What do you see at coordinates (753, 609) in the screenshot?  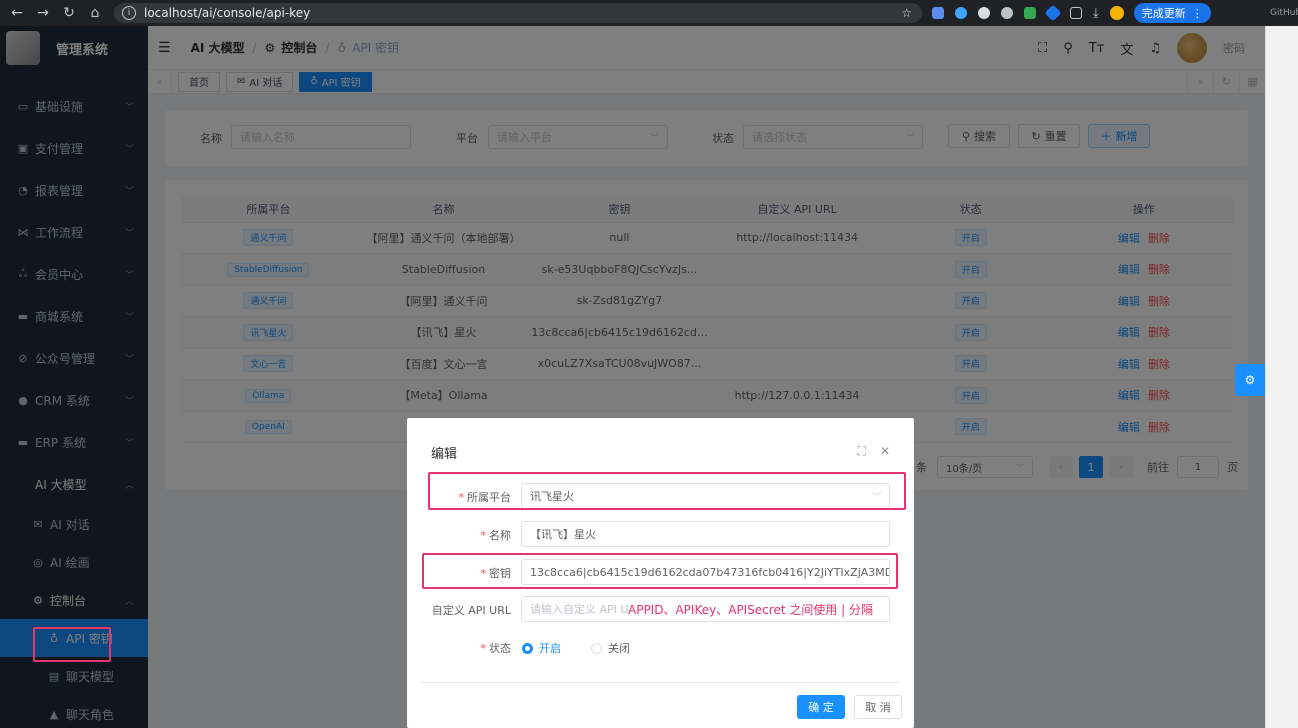 I see `annotation-text: APPID、APIKey、APISecret 之间使用 | 分隔` at bounding box center [753, 609].